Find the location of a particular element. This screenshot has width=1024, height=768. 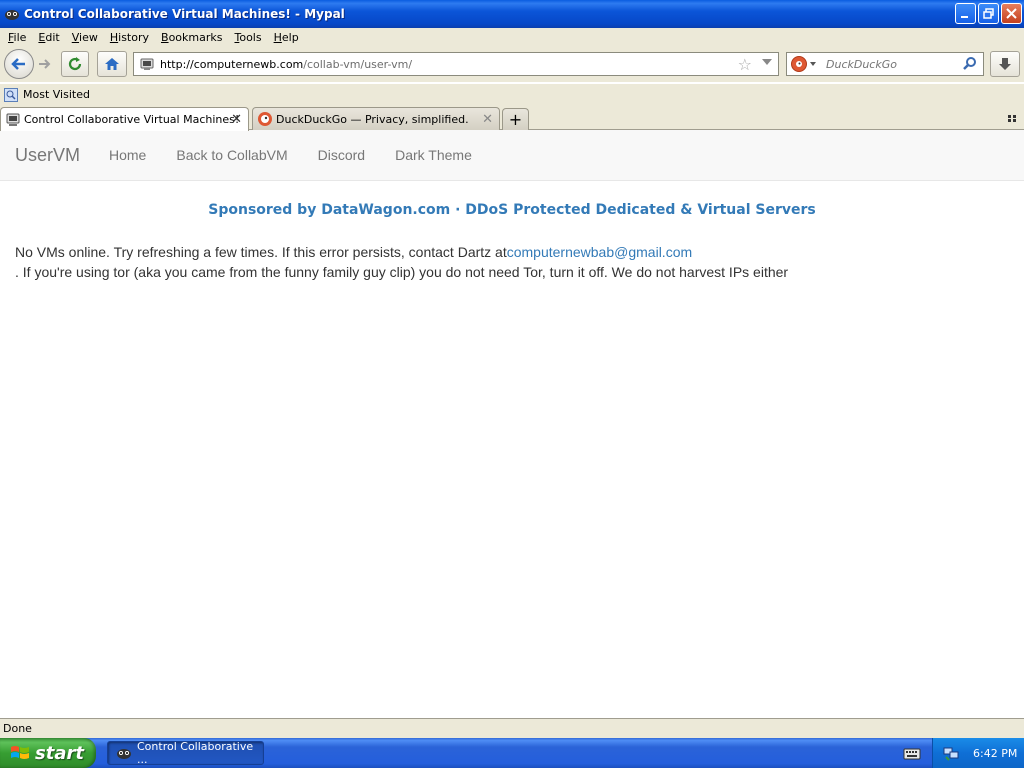

site-identity-icon is located at coordinates (147, 64).